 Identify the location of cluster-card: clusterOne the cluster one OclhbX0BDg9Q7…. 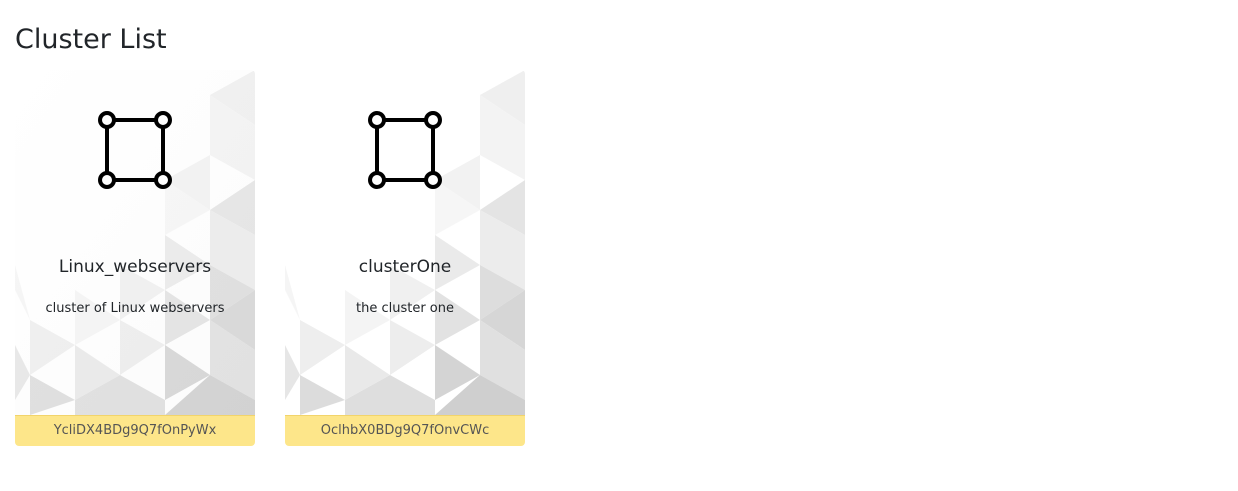
(405, 258).